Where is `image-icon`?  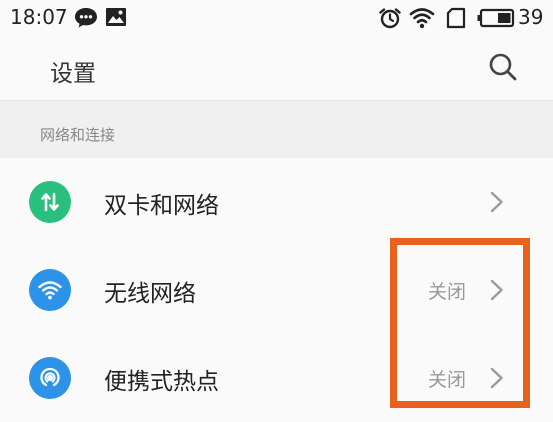 image-icon is located at coordinates (116, 17).